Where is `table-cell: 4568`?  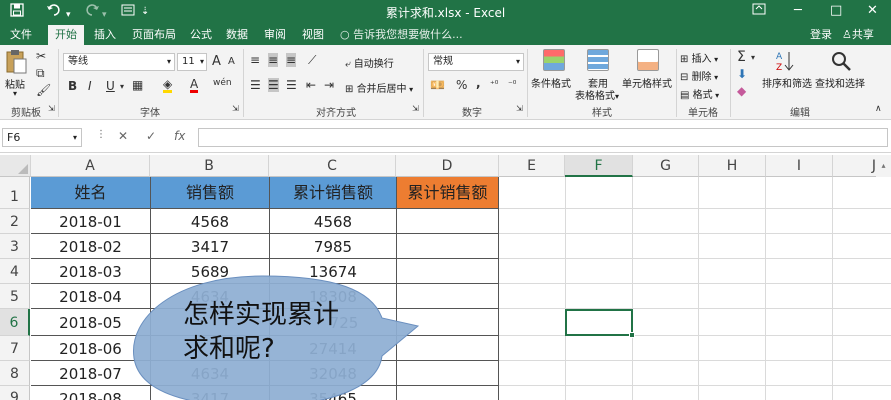 table-cell: 4568 is located at coordinates (333, 221).